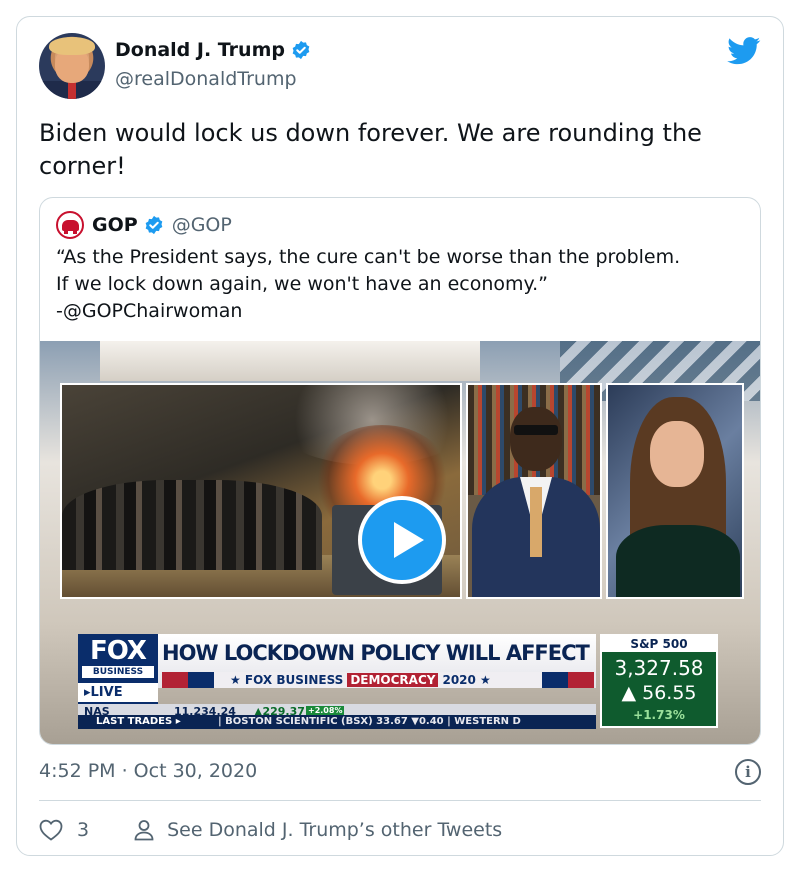 This screenshot has width=800, height=878. Describe the element at coordinates (51, 830) in the screenshot. I see `heart-icon` at that location.